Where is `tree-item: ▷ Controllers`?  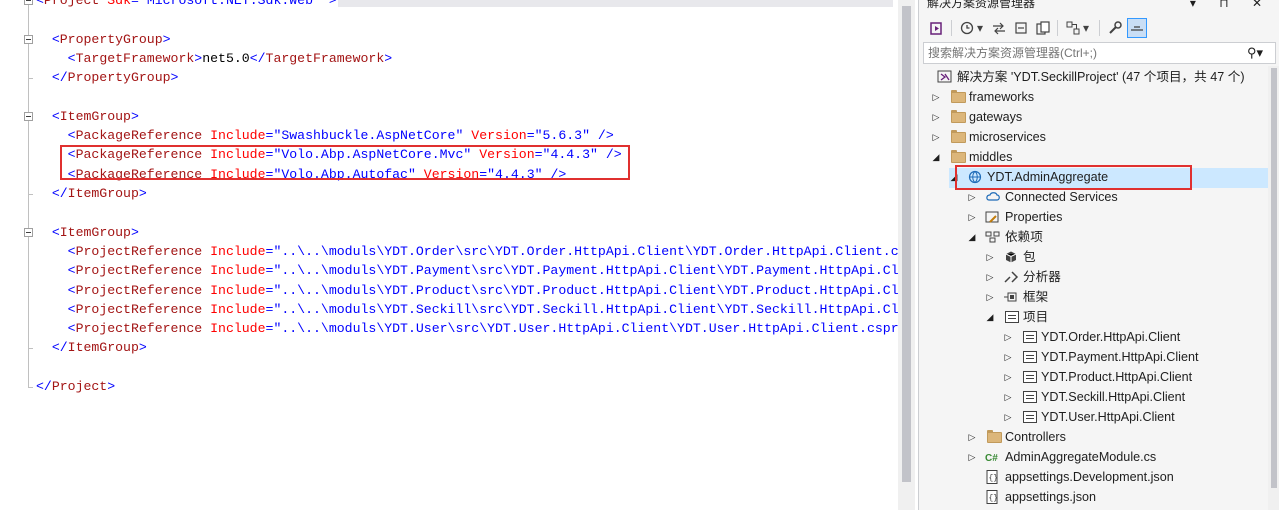 tree-item: ▷ Controllers is located at coordinates (1093, 437).